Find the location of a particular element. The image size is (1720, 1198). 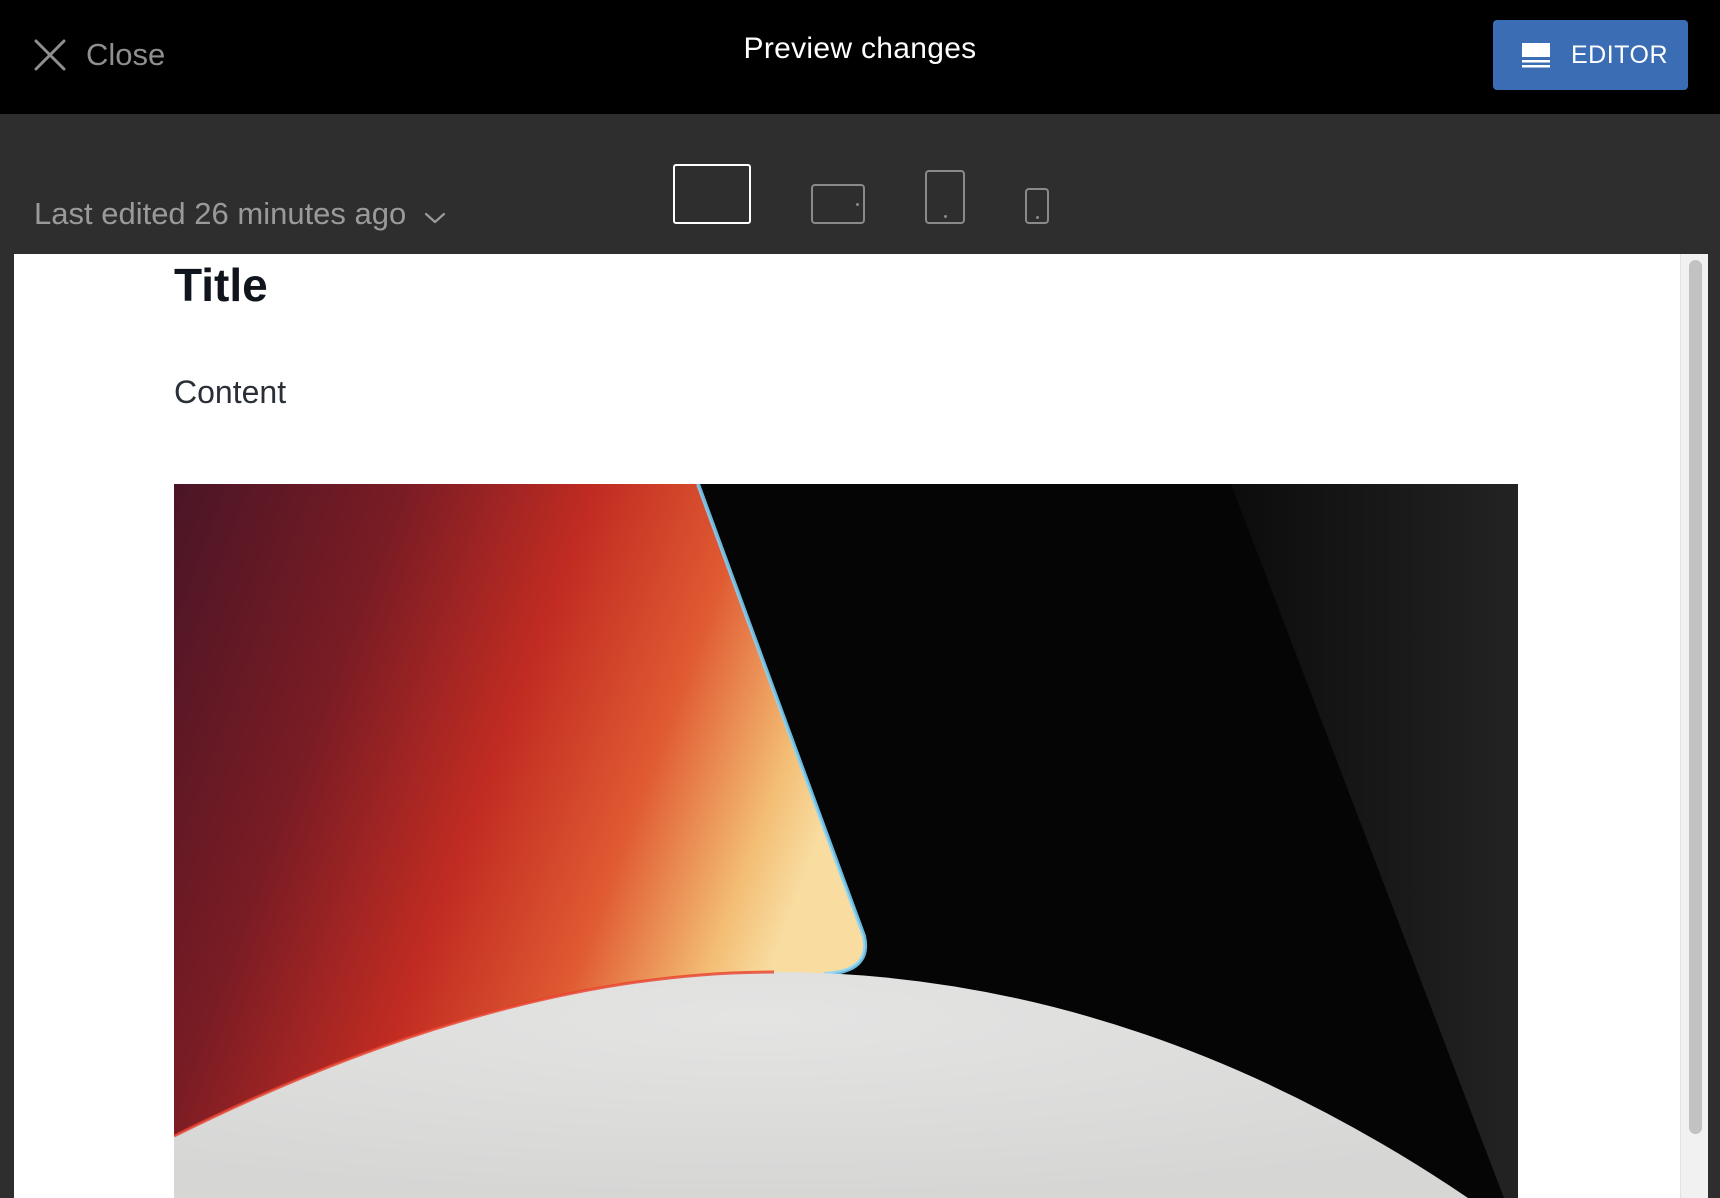

scrollbar-thumb is located at coordinates (1695, 697).